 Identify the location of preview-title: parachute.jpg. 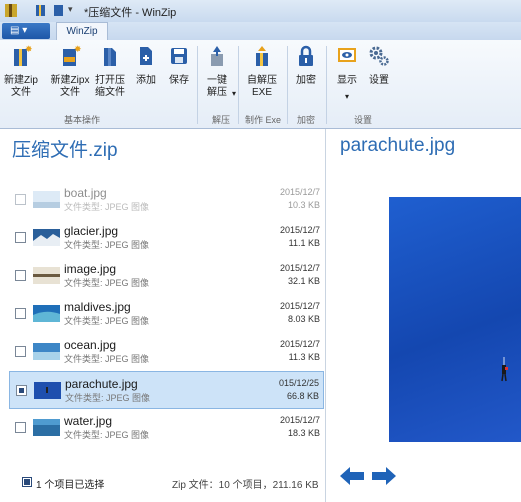
(398, 145).